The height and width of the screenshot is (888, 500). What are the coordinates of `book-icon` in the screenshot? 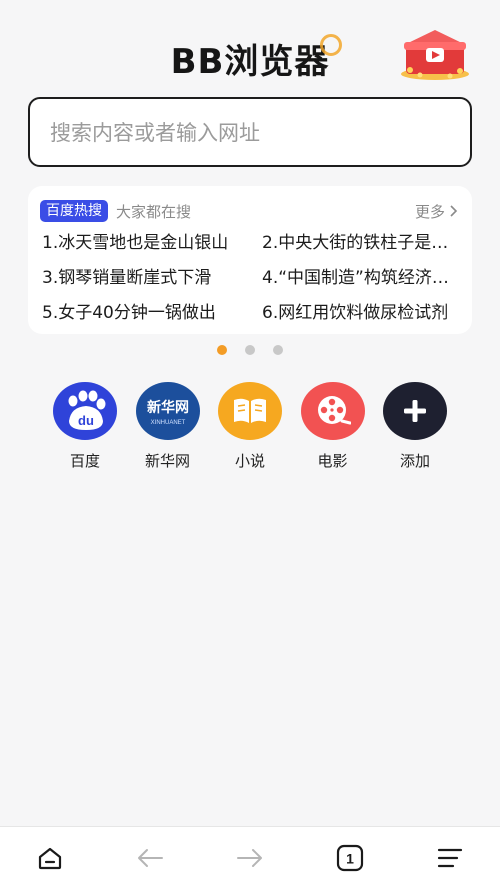 It's located at (250, 411).